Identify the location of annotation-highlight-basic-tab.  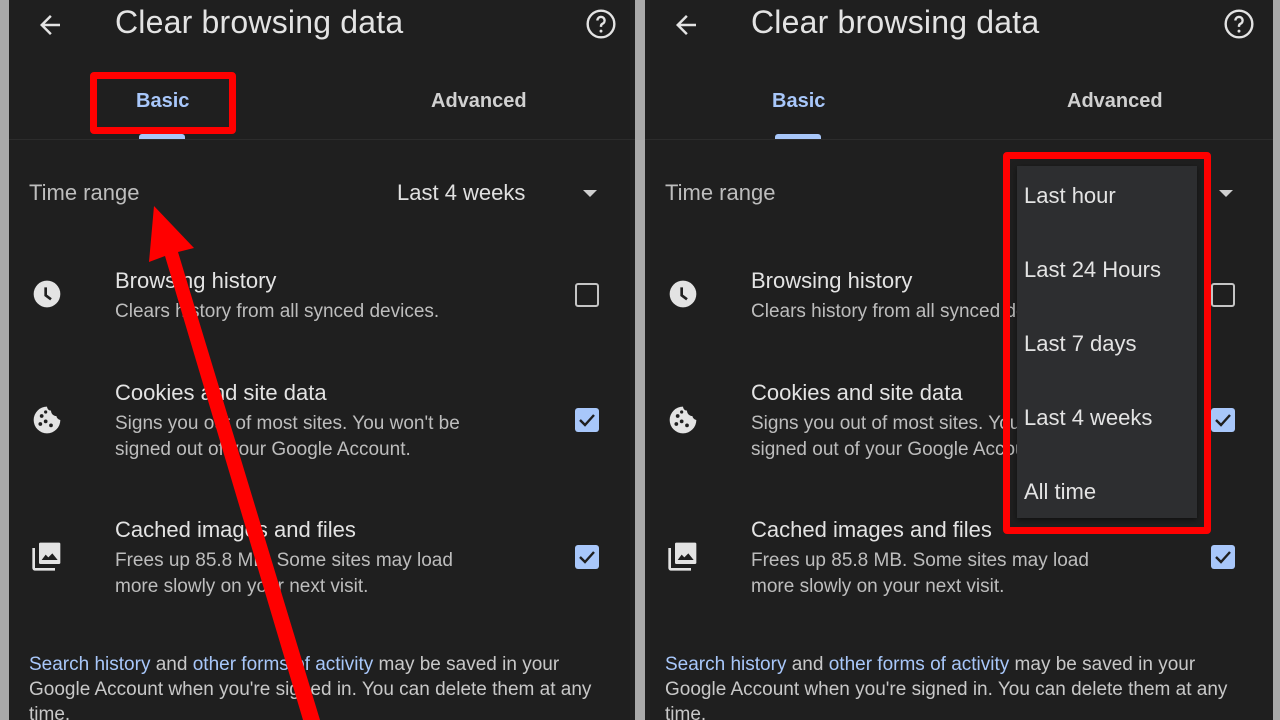
(163, 103).